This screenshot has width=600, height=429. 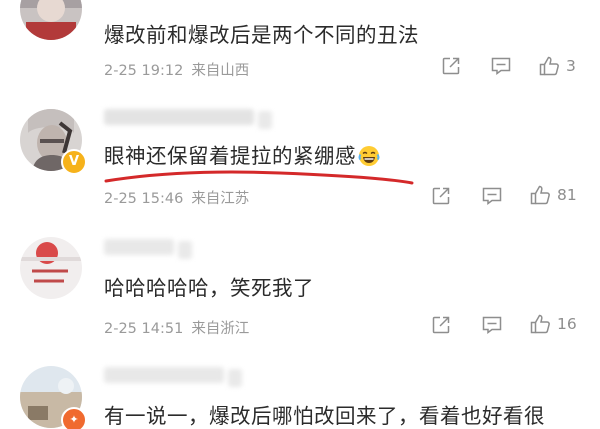 I want to click on like-button: 3, so click(x=557, y=66).